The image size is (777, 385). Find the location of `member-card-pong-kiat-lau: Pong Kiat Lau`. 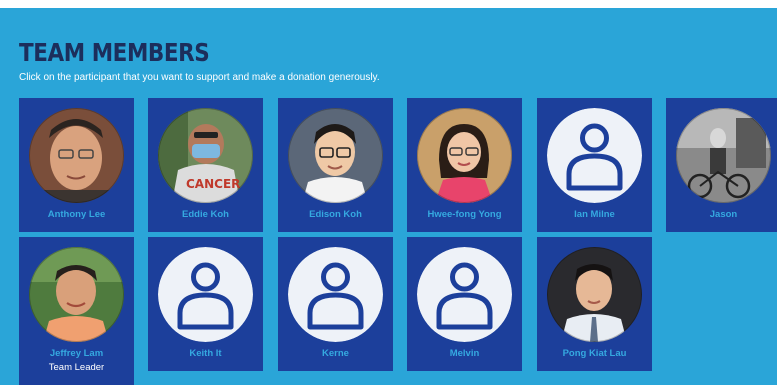

member-card-pong-kiat-lau: Pong Kiat Lau is located at coordinates (594, 304).